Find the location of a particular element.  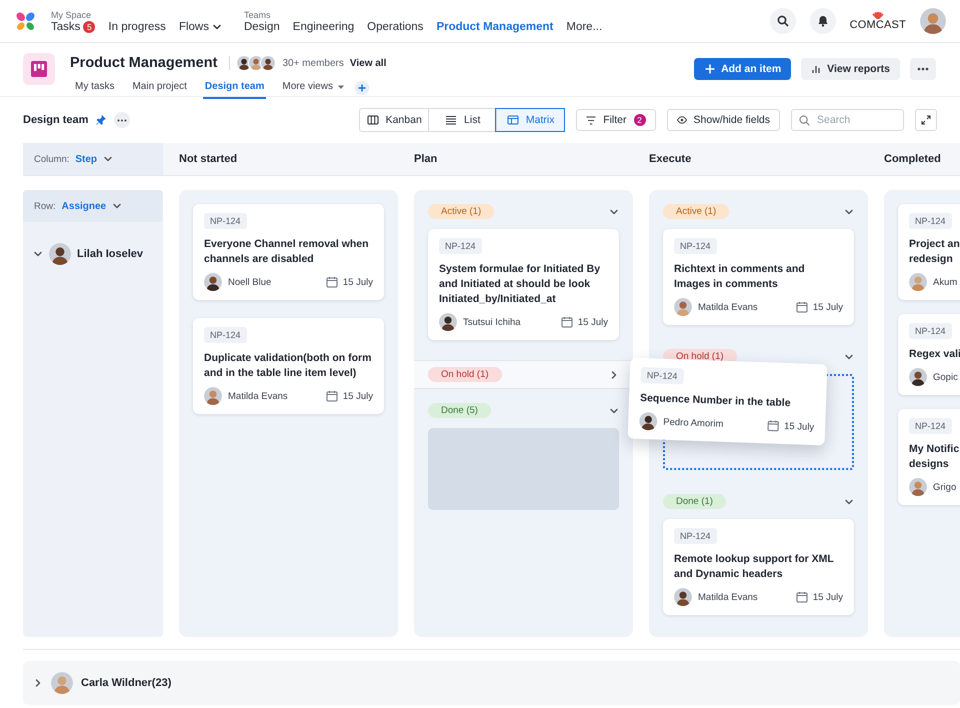

view-all-link: View all is located at coordinates (368, 63).